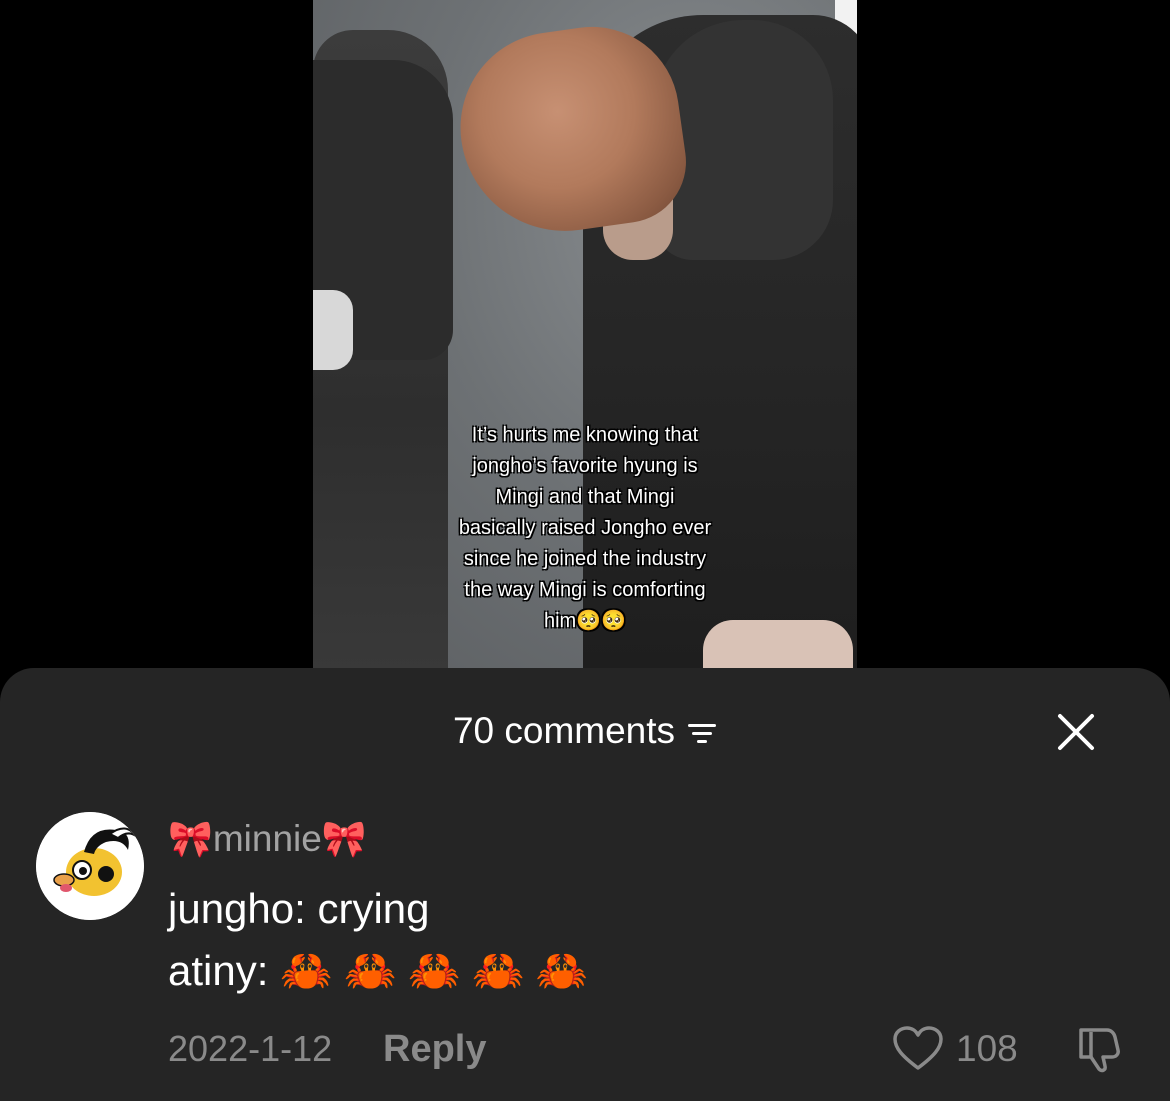 The width and height of the screenshot is (1170, 1101). I want to click on heart-icon, so click(918, 1048).